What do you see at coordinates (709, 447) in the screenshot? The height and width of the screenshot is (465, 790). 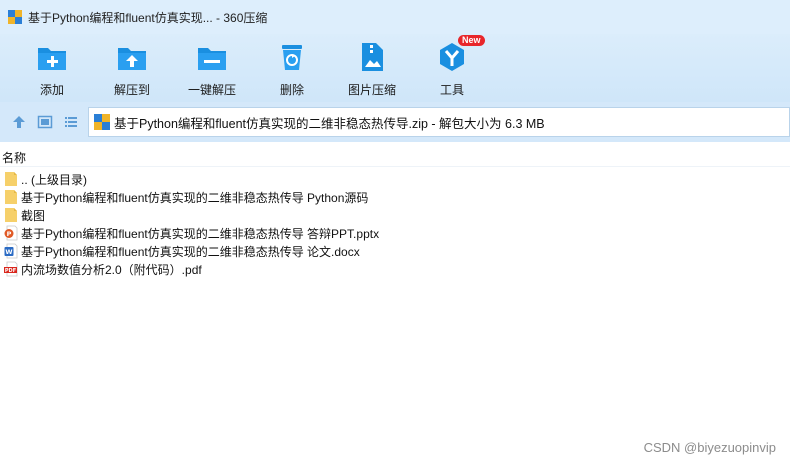 I see `watermark: CSDN @biyezuopinvip` at bounding box center [709, 447].